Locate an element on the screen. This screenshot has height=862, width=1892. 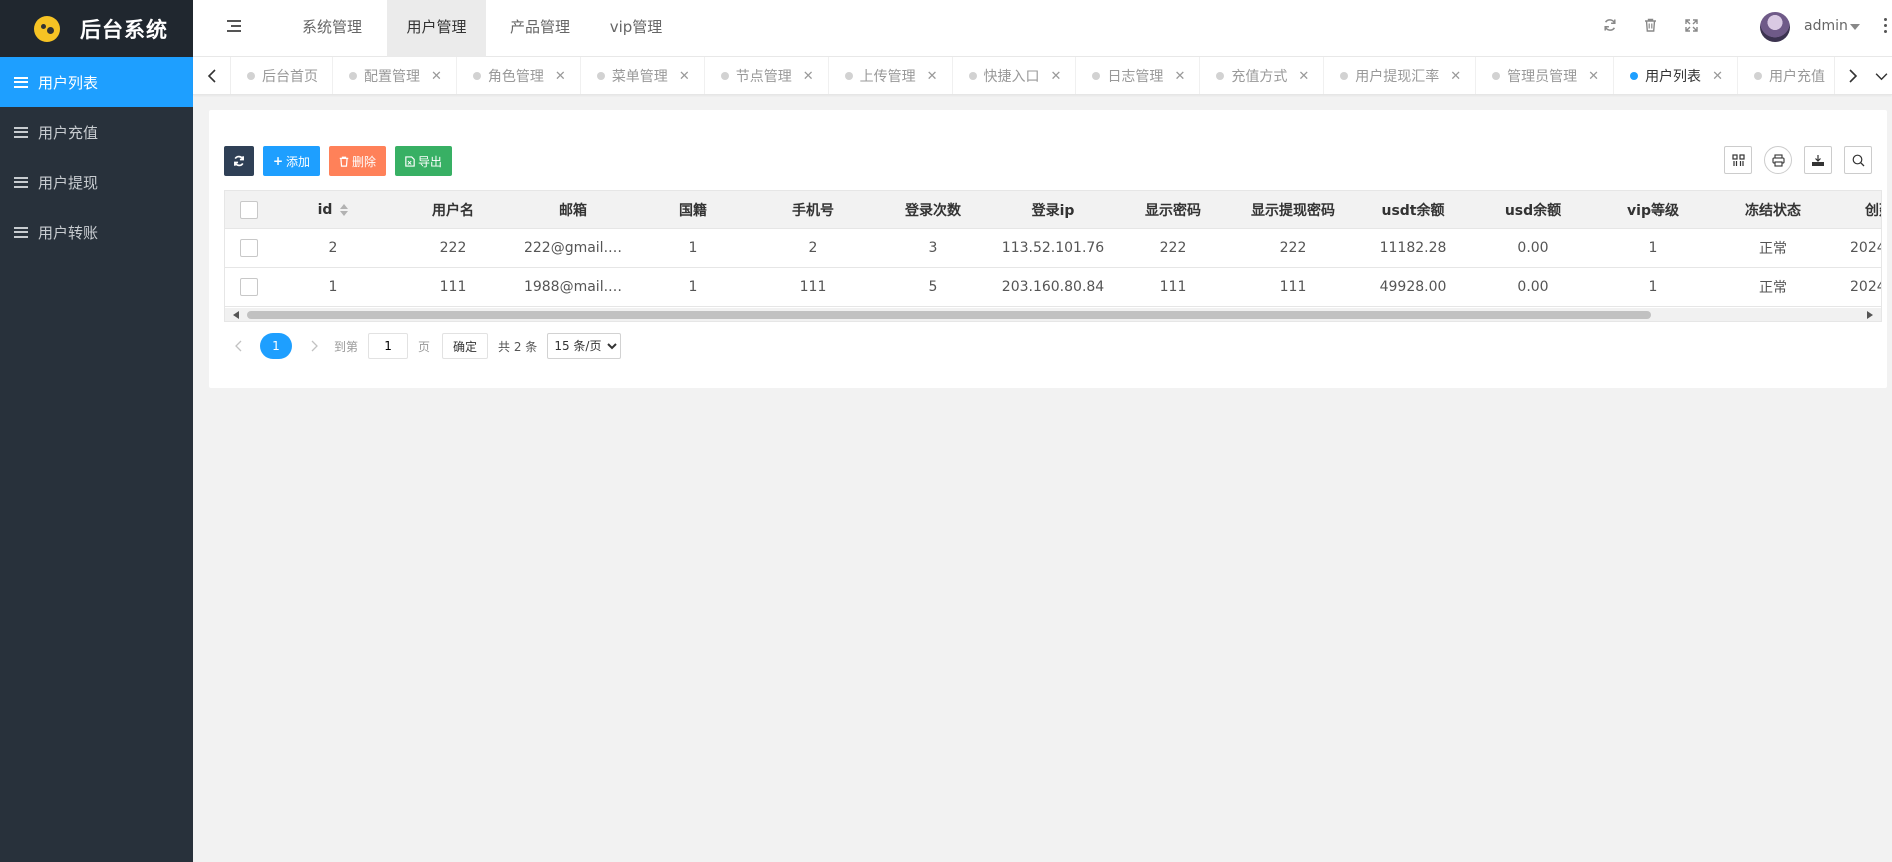
sidebar-item-label: 用户提现 is located at coordinates (68, 182).